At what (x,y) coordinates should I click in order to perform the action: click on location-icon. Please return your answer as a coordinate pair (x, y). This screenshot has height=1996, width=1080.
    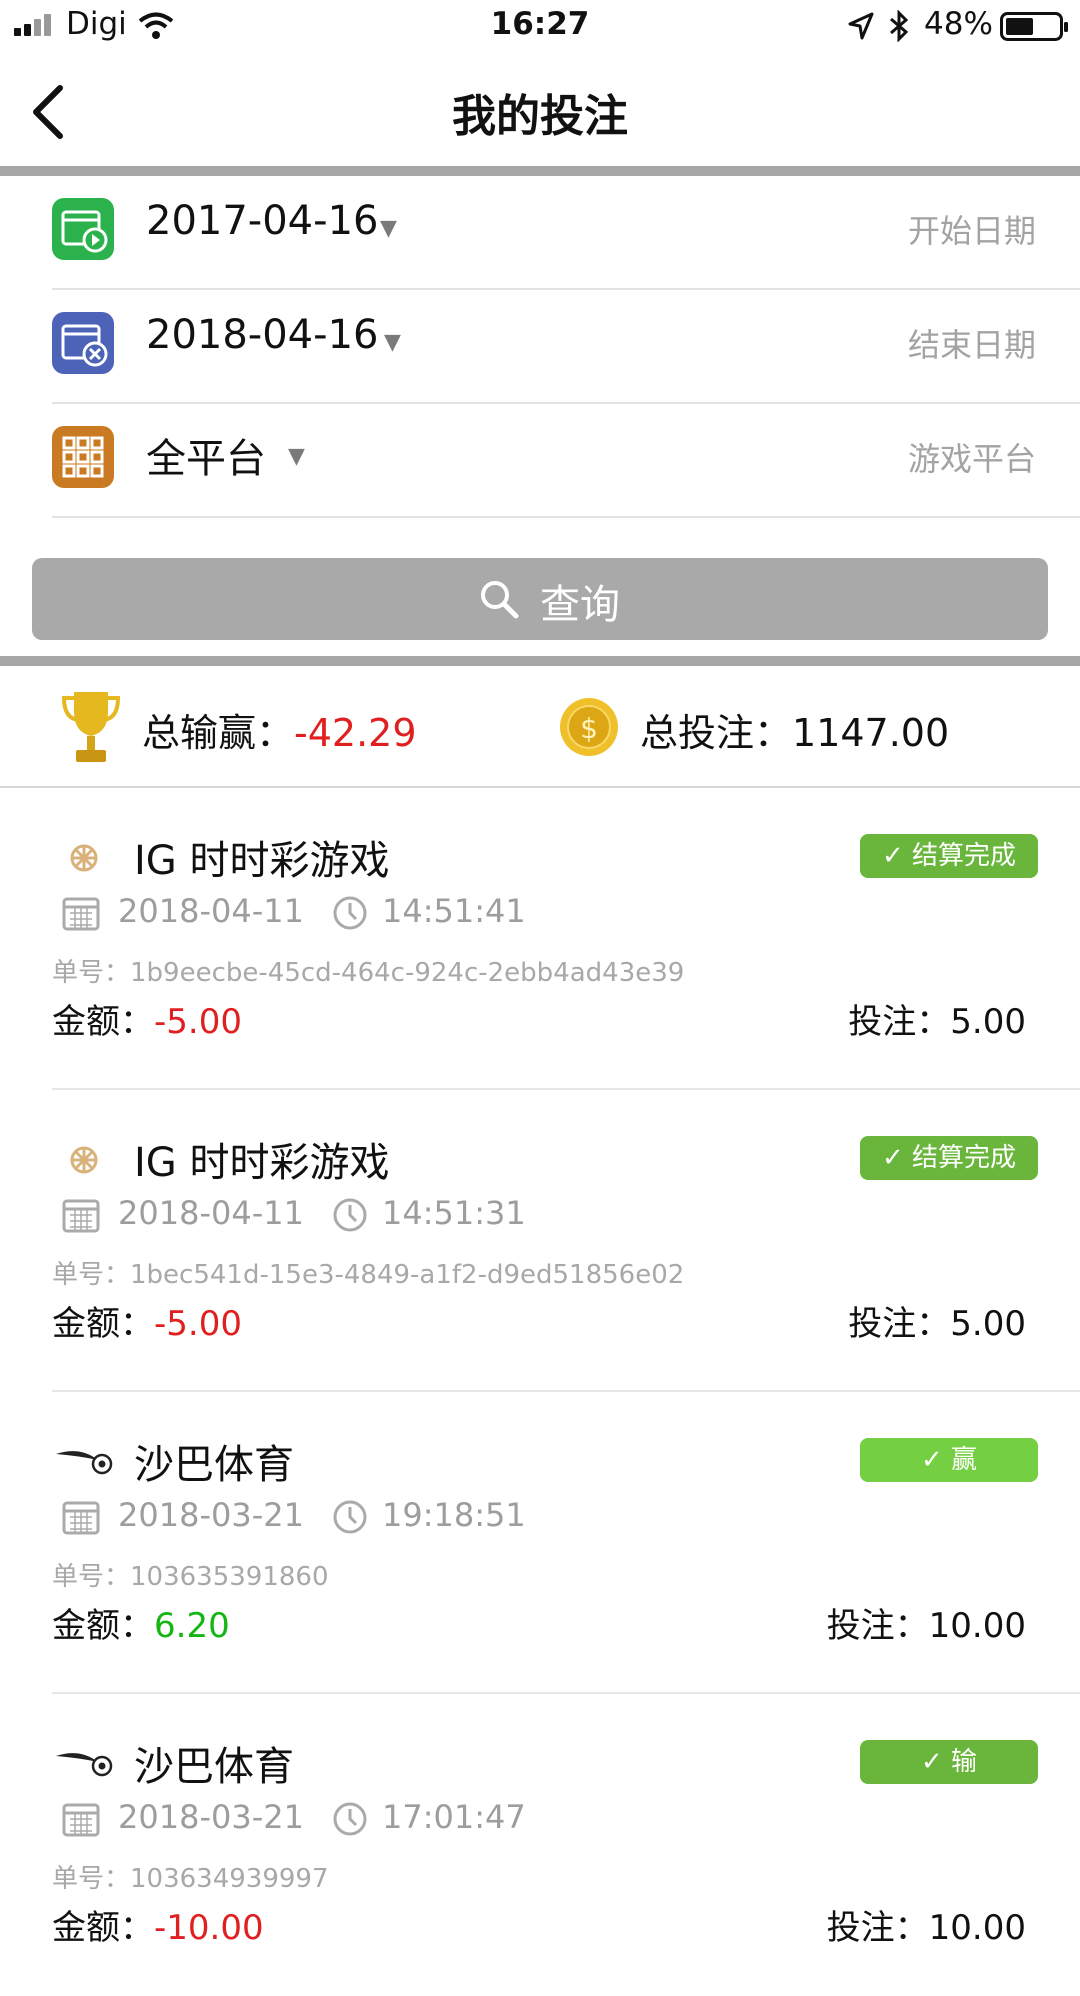
    Looking at the image, I should click on (861, 26).